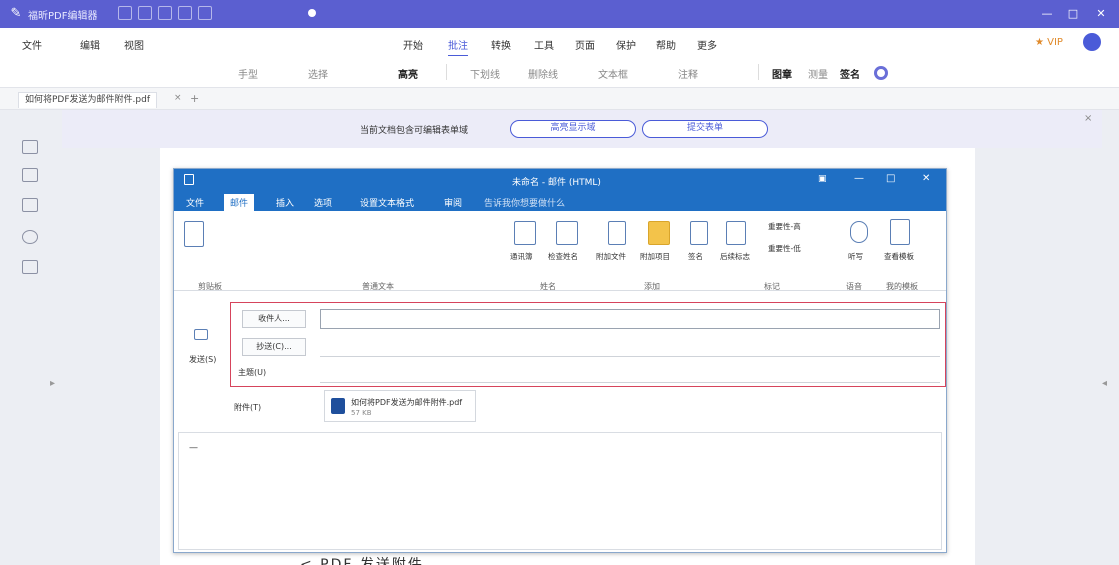 This screenshot has width=1119, height=565. What do you see at coordinates (855, 256) in the screenshot?
I see `dictate-label: 听写` at bounding box center [855, 256].